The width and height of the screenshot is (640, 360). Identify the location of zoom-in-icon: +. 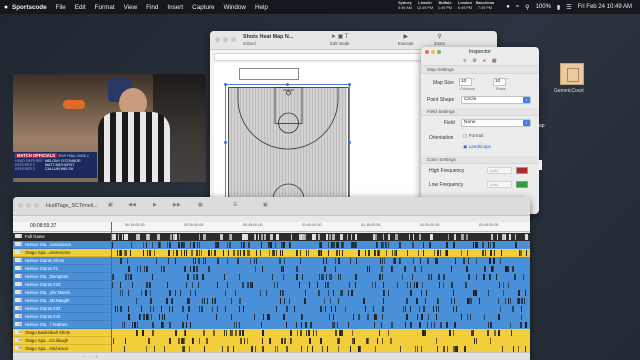
(96, 356).